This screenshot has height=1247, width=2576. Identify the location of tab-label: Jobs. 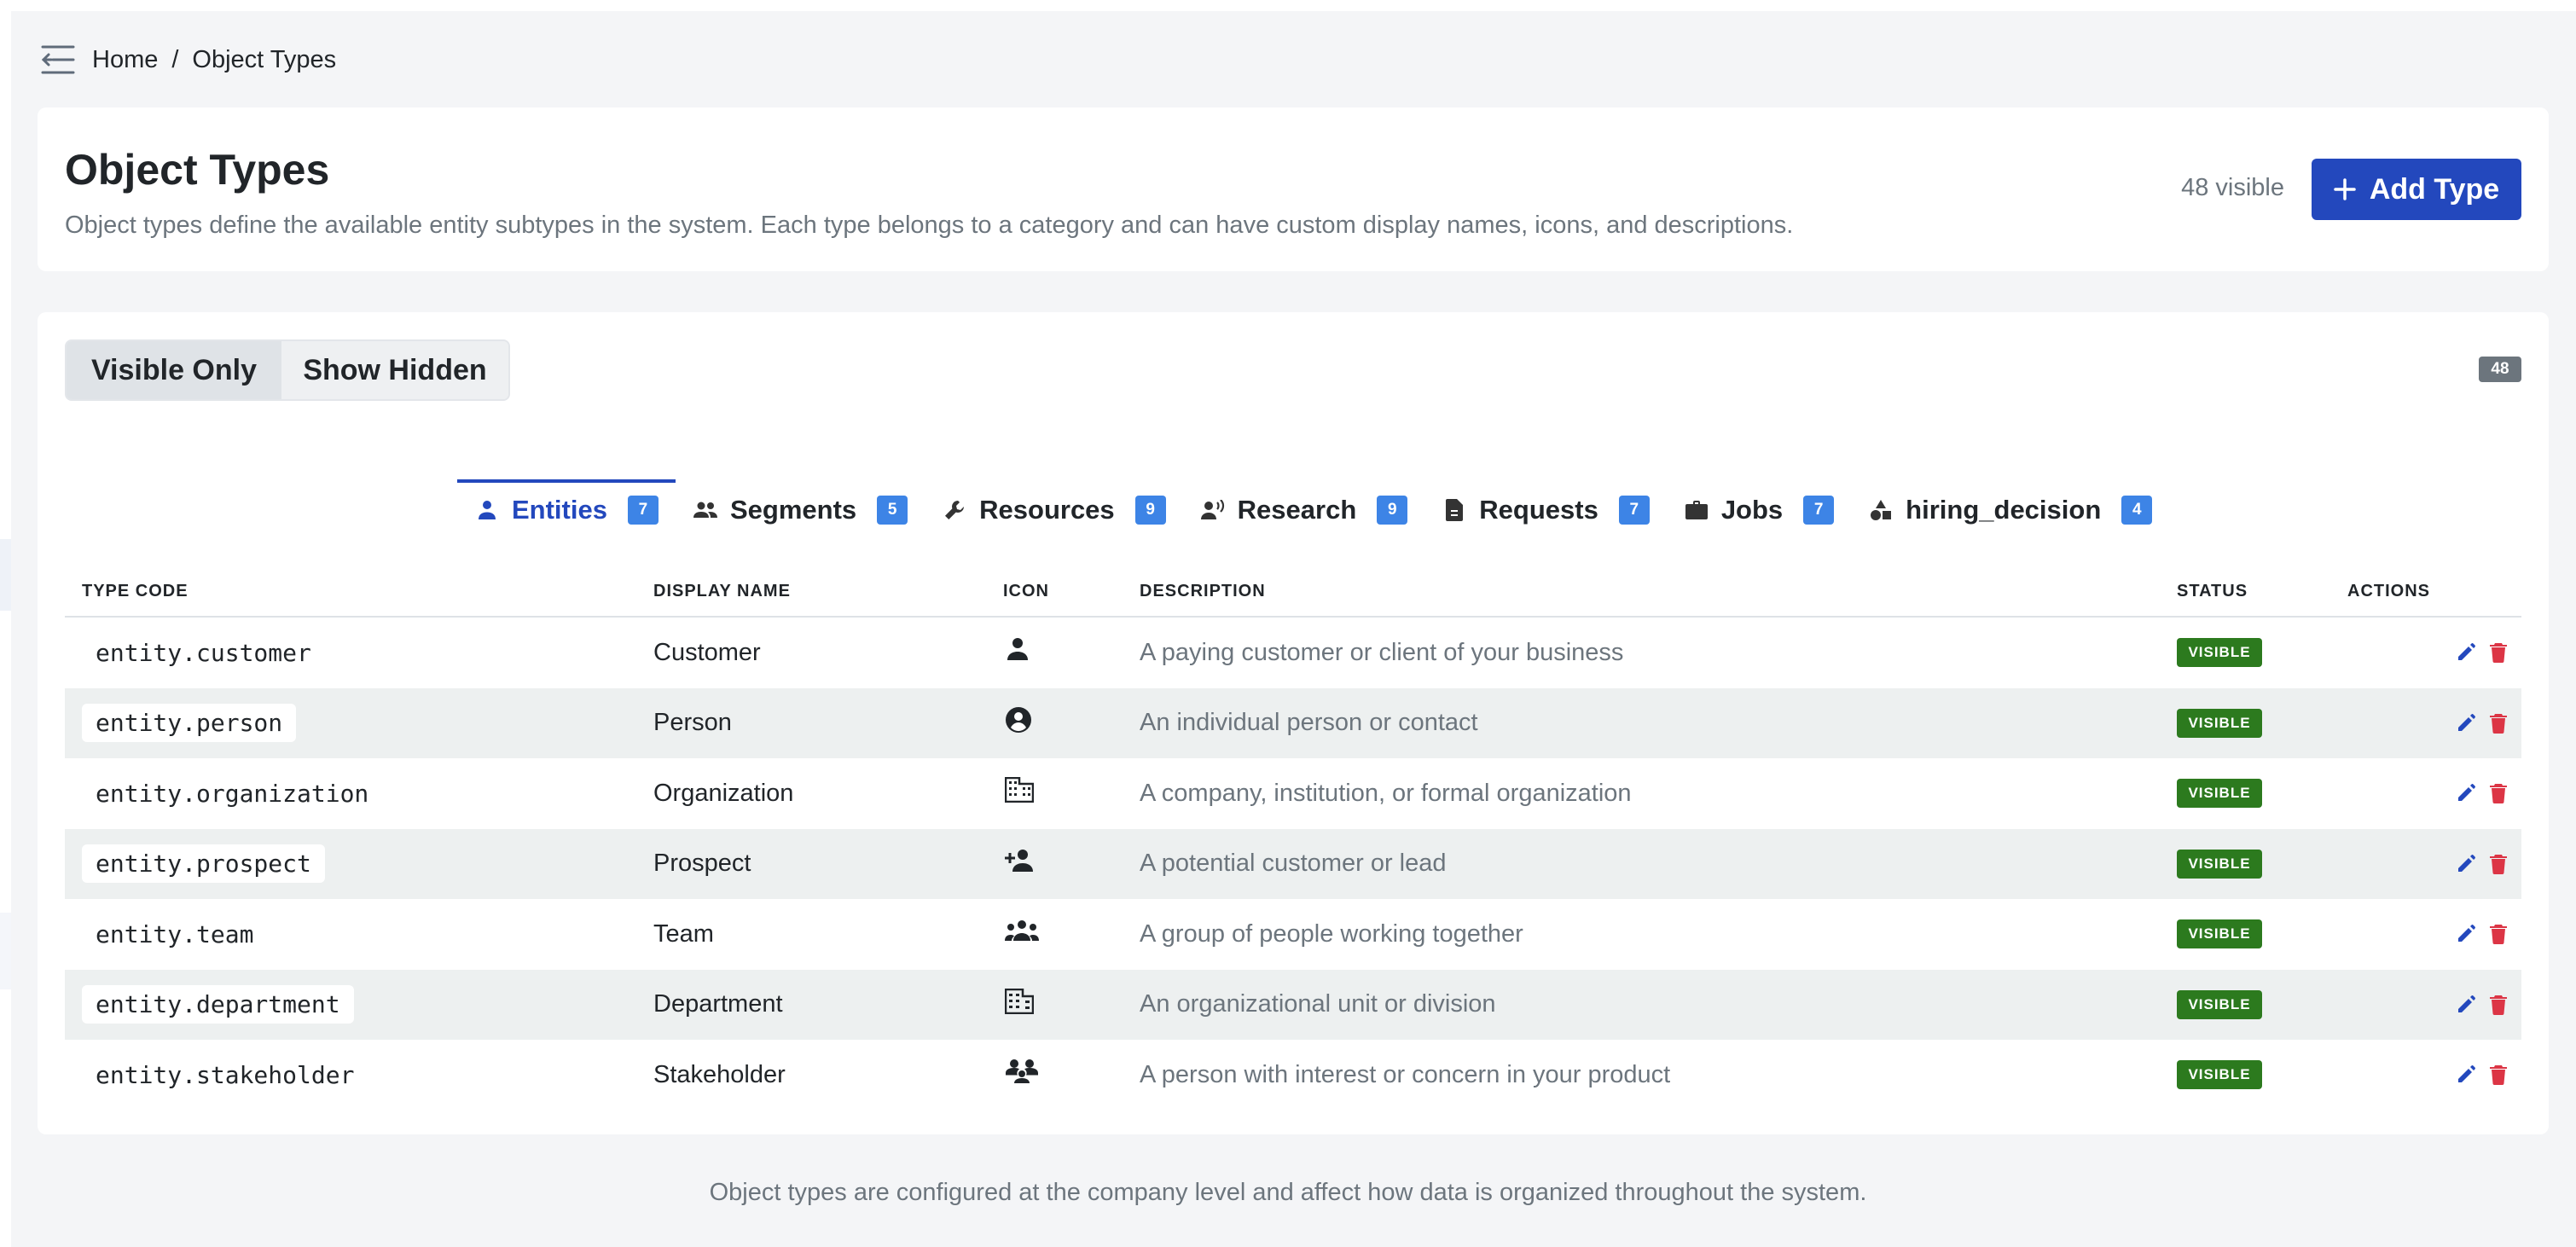
(1752, 510).